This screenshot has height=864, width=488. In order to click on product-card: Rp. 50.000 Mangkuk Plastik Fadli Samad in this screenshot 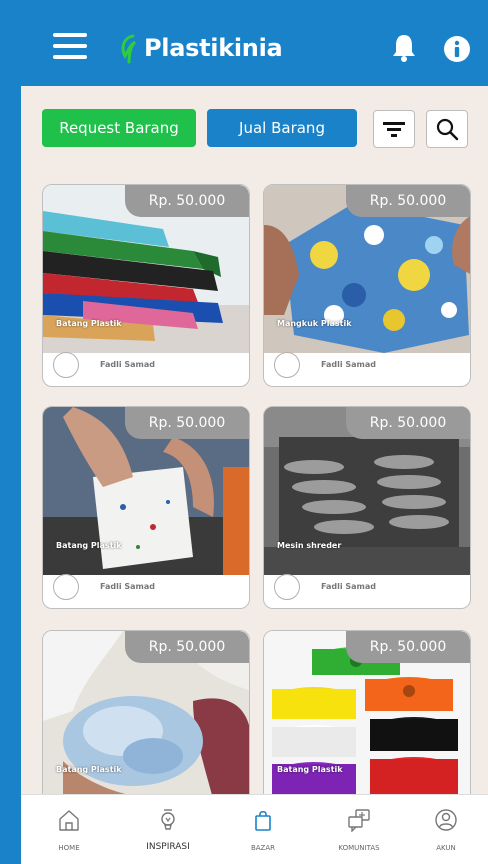, I will do `click(367, 285)`.